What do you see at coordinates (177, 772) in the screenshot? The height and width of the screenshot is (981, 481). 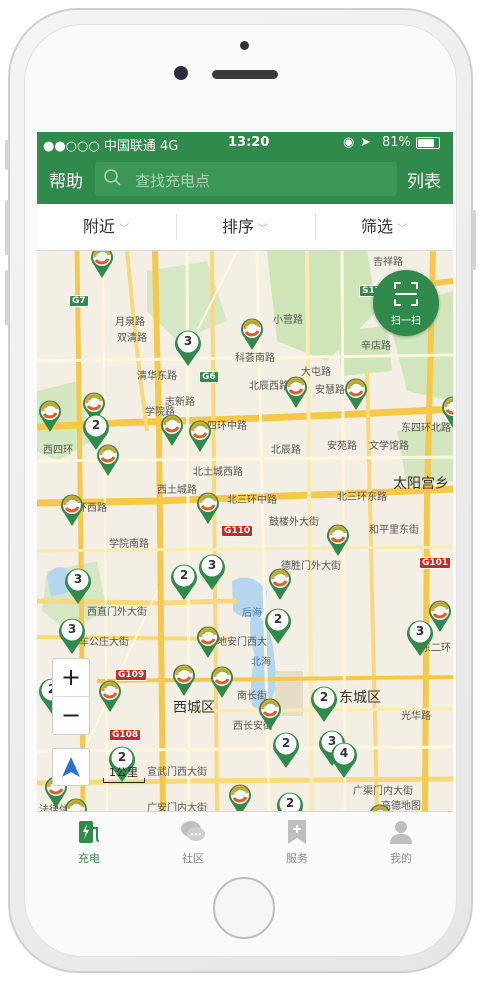 I see `map-label: 宣武门西大街` at bounding box center [177, 772].